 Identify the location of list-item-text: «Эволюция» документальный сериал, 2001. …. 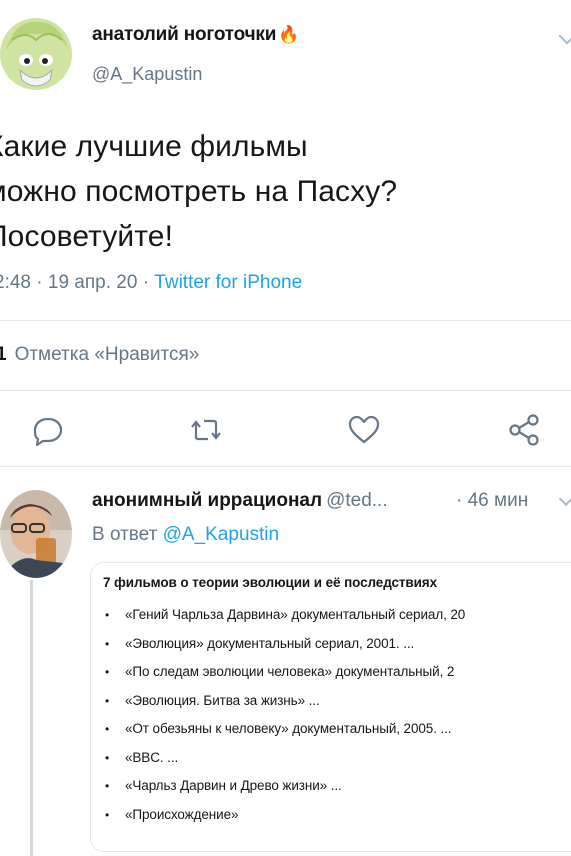
(270, 643).